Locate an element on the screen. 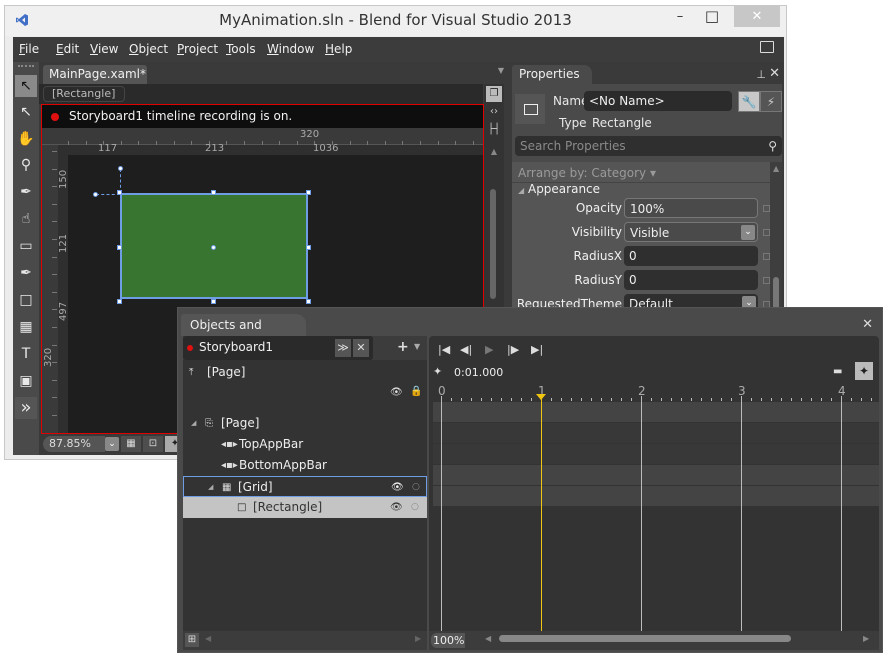  events-lightning-icon: ⚡ is located at coordinates (771, 101).